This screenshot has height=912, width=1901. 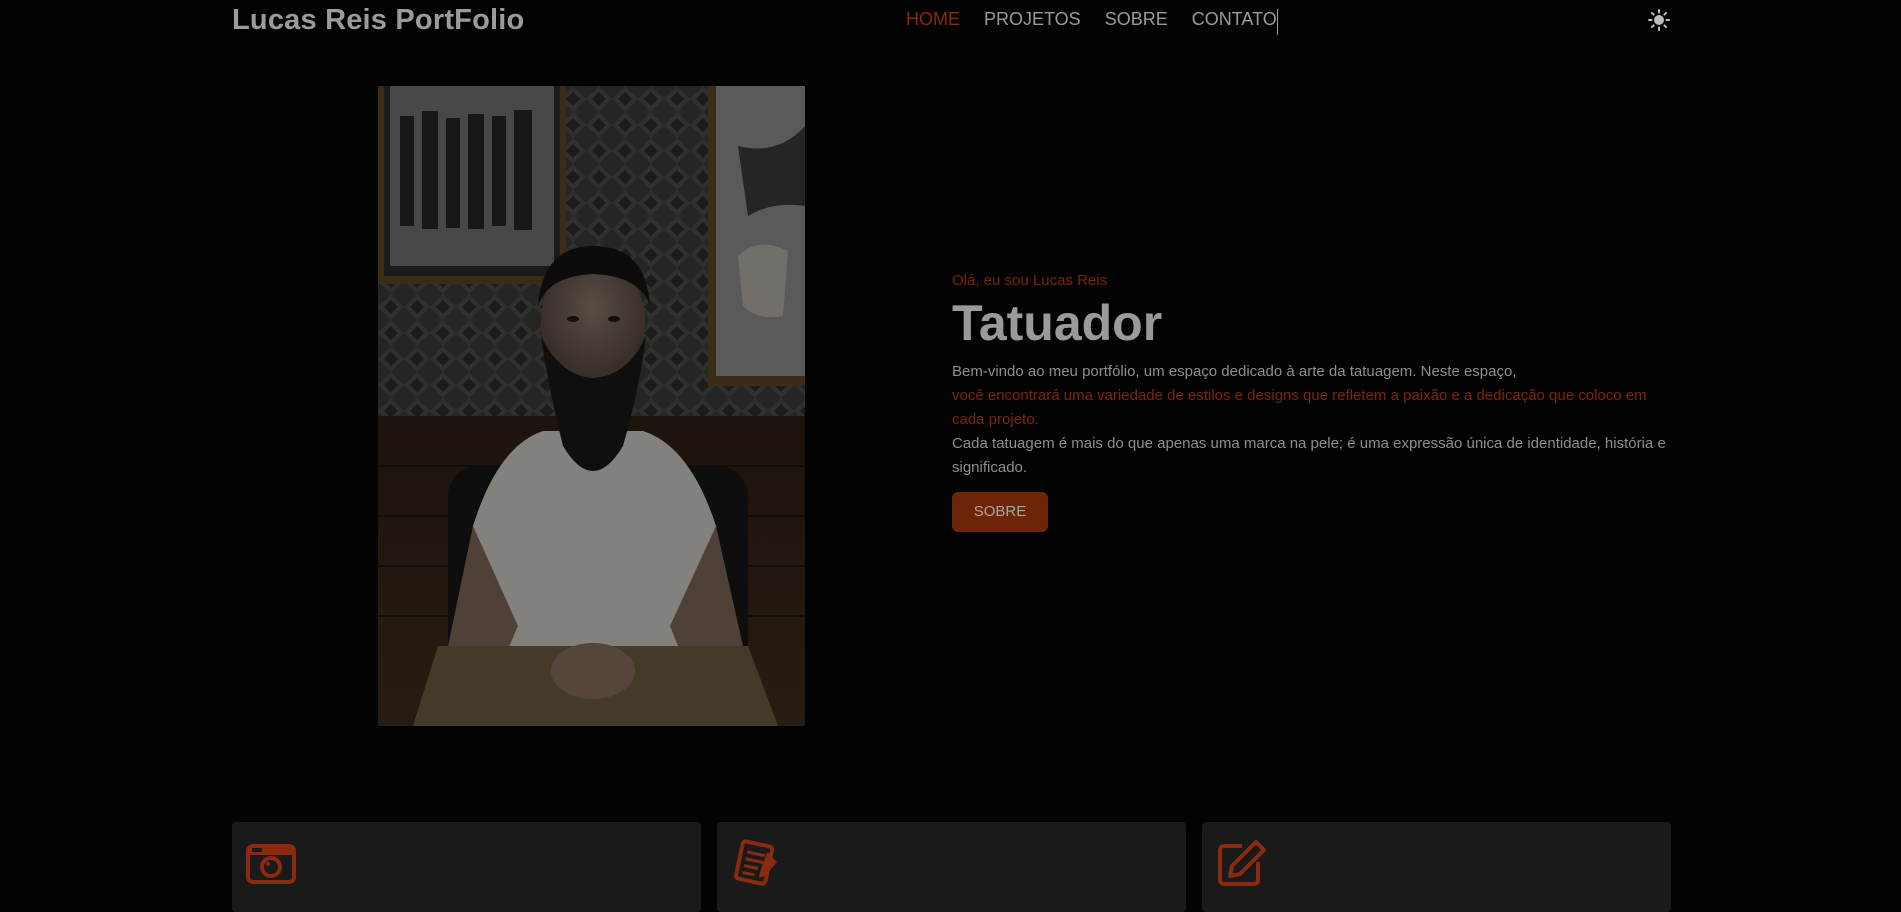 What do you see at coordinates (1659, 20) in the screenshot?
I see `sun-icon` at bounding box center [1659, 20].